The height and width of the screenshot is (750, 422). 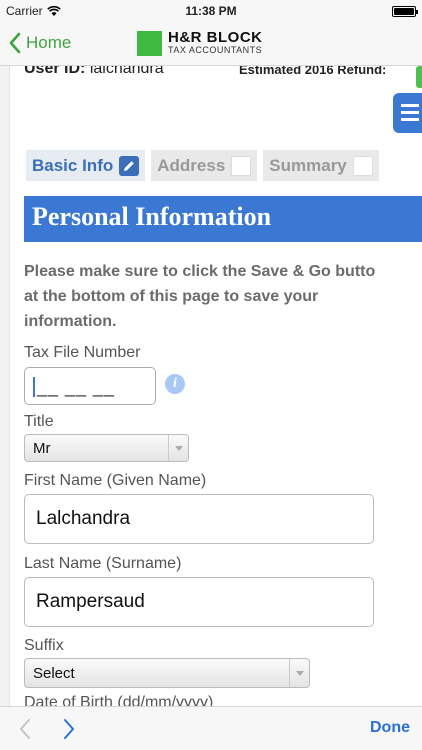 I want to click on info-icon: i, so click(x=175, y=384).